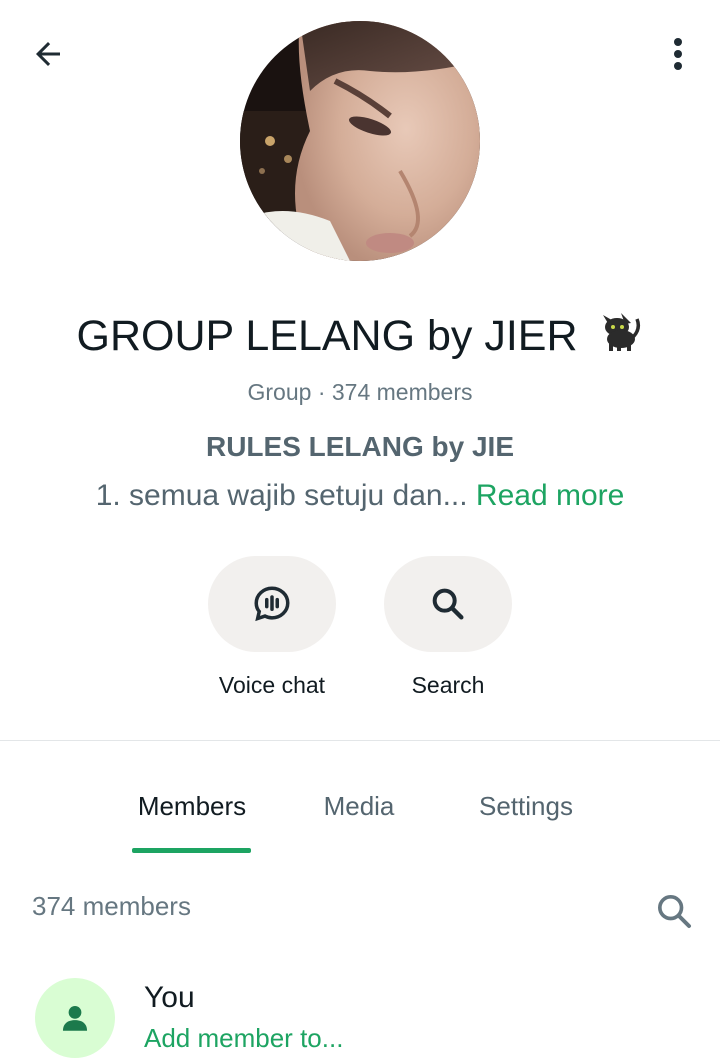 The height and width of the screenshot is (1058, 720). Describe the element at coordinates (192, 806) in the screenshot. I see `tab-members: Members` at that location.